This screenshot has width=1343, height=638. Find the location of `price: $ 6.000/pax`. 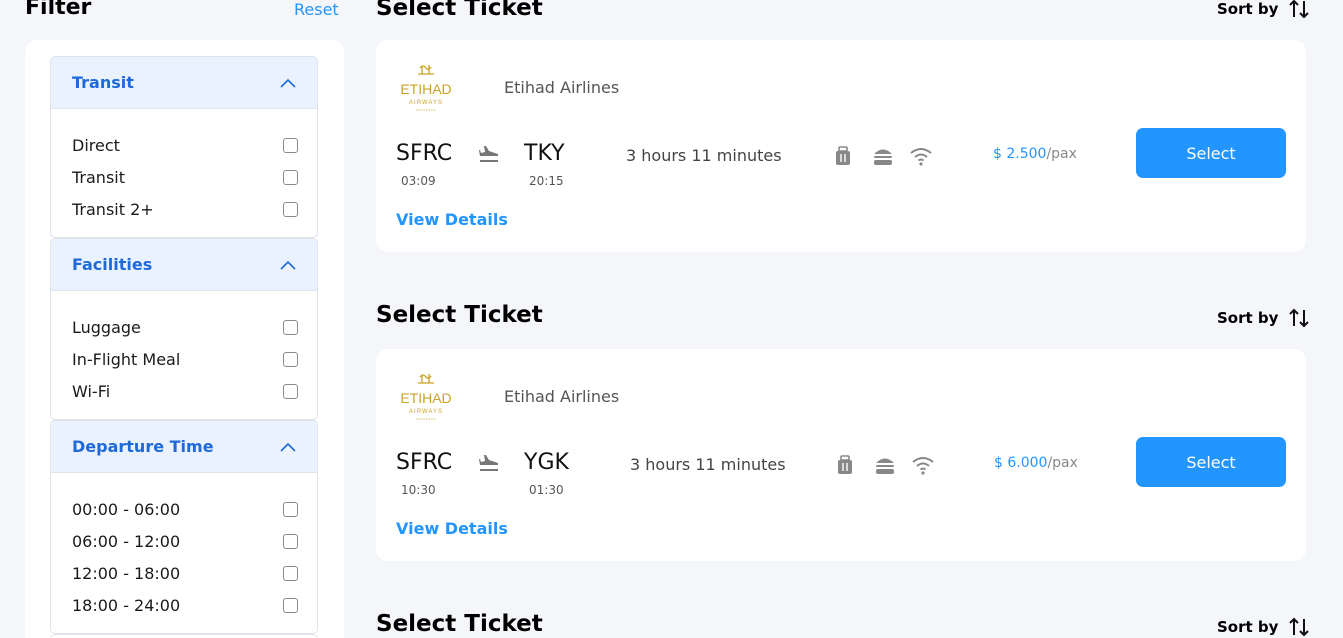

price: $ 6.000/pax is located at coordinates (1036, 463).